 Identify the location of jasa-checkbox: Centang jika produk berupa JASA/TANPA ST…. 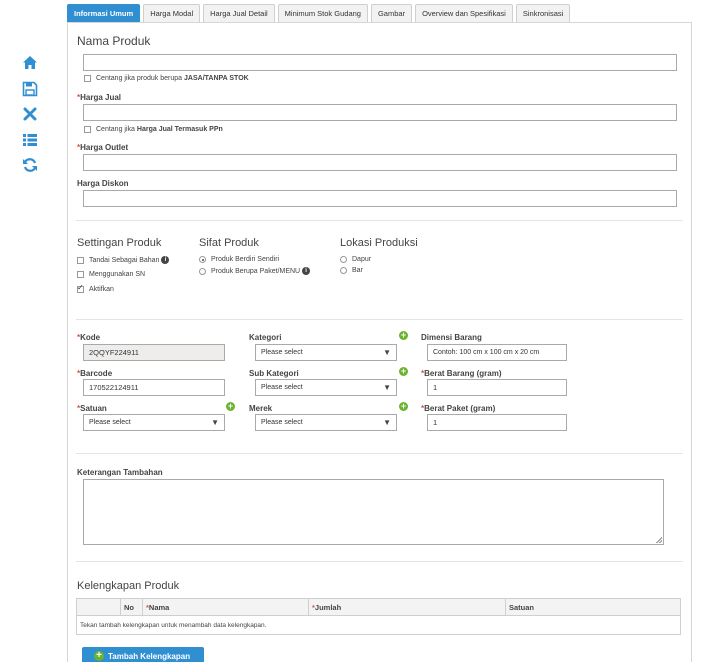
(166, 78).